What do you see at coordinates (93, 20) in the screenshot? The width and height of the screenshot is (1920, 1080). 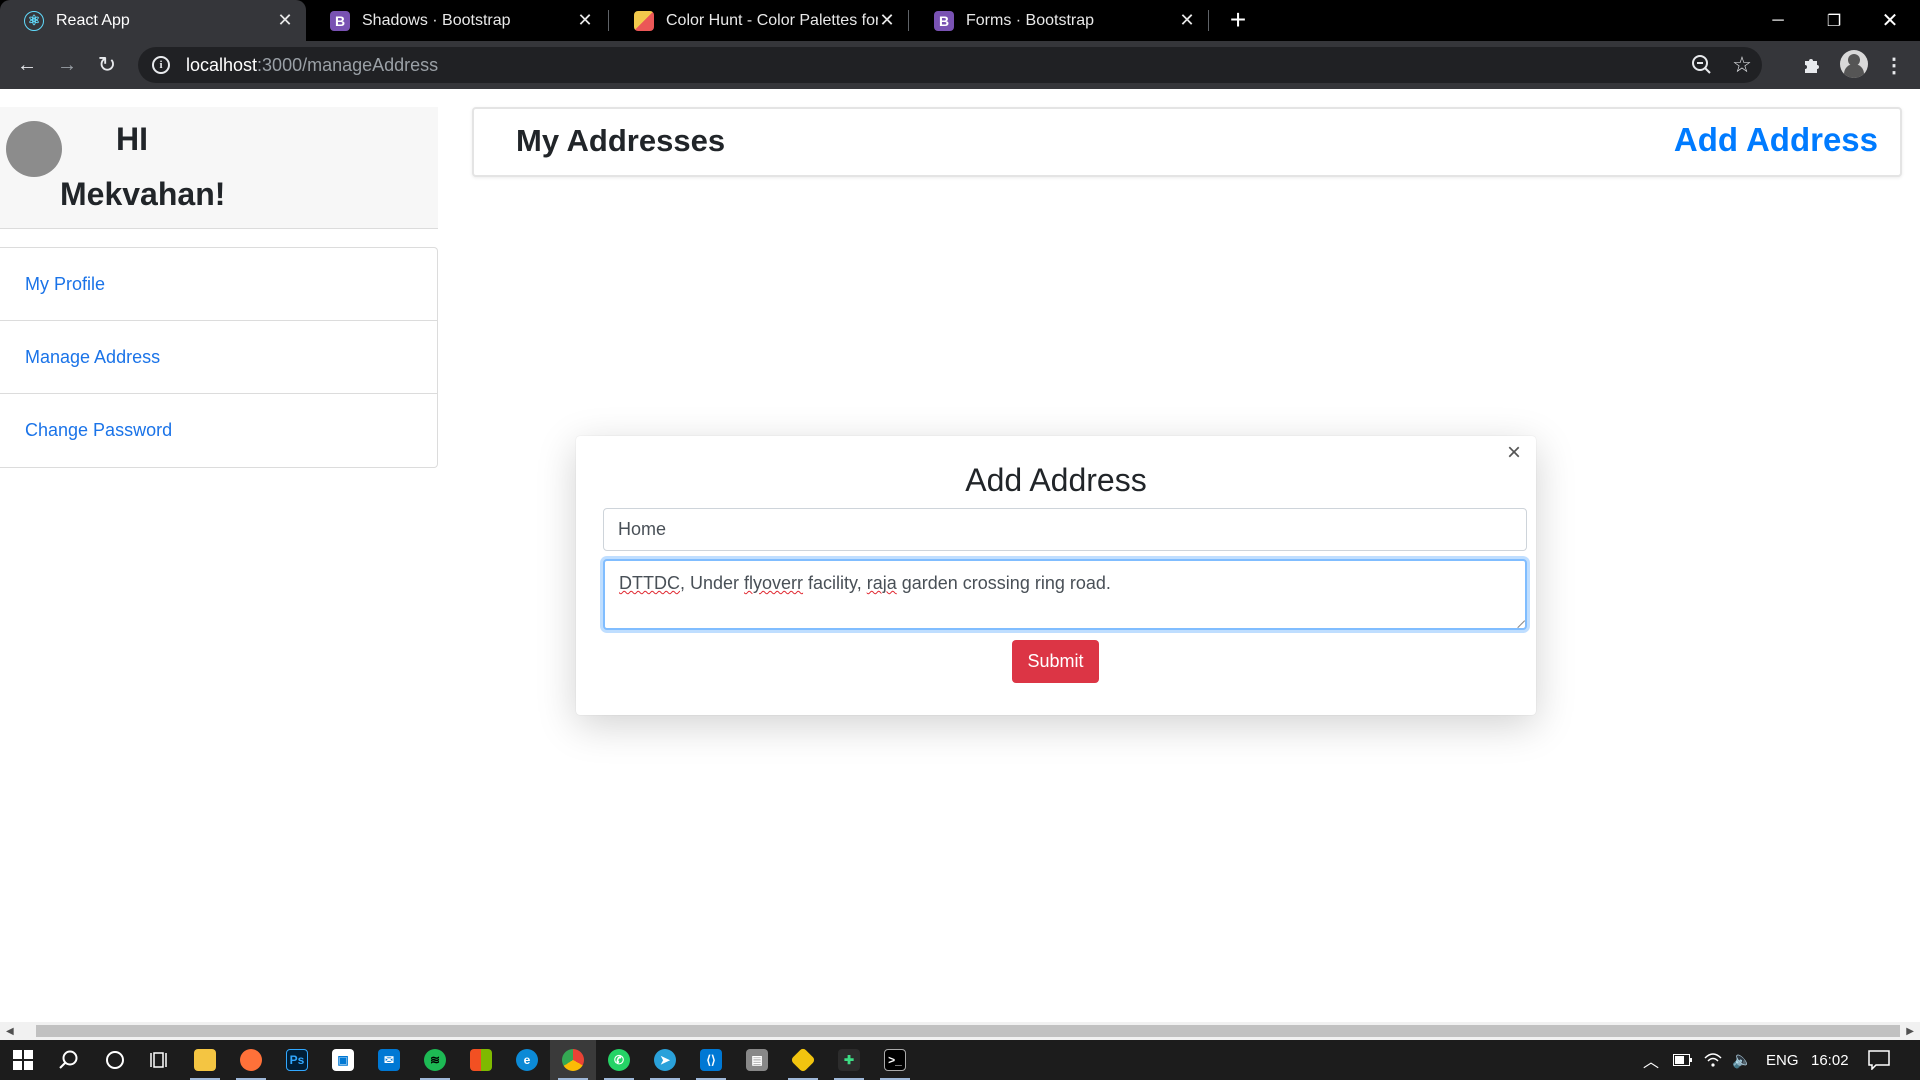 I see `tab-title: React App` at bounding box center [93, 20].